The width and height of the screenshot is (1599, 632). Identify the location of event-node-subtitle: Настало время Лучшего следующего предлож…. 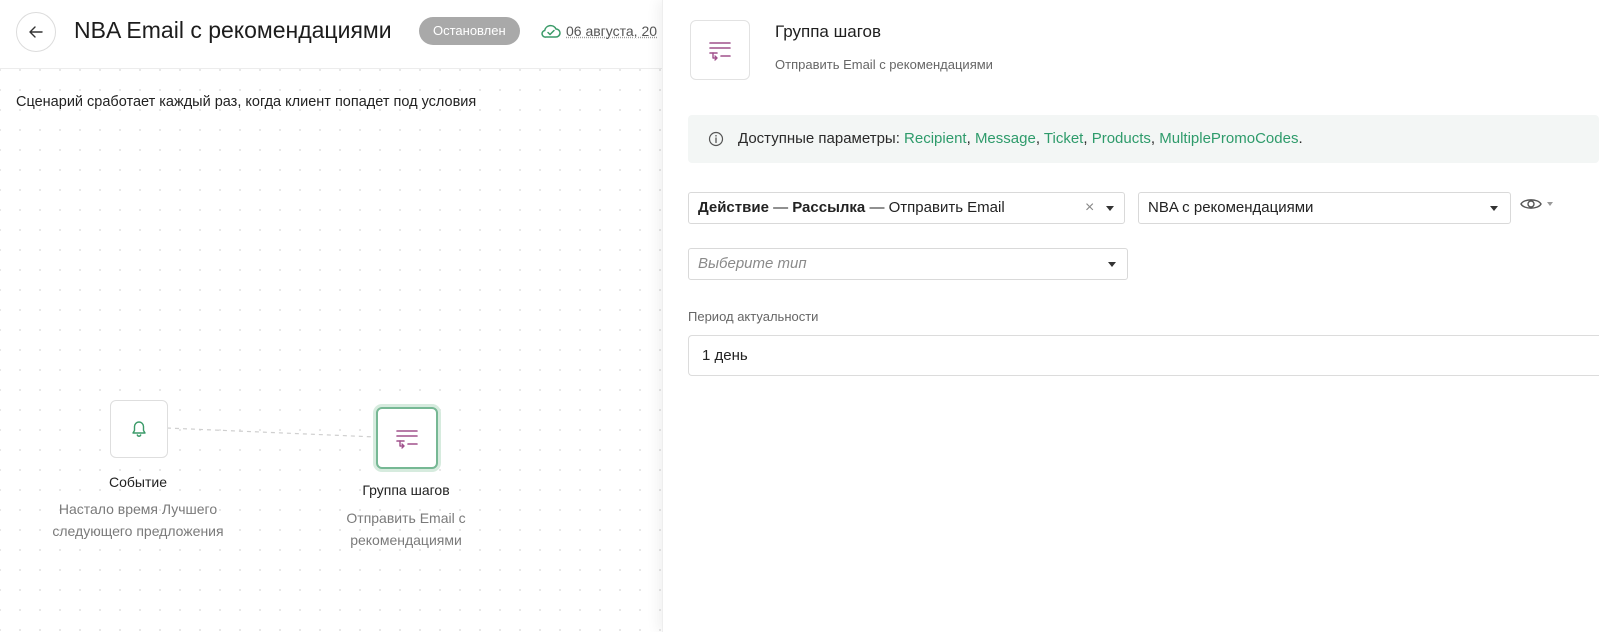
(138, 520).